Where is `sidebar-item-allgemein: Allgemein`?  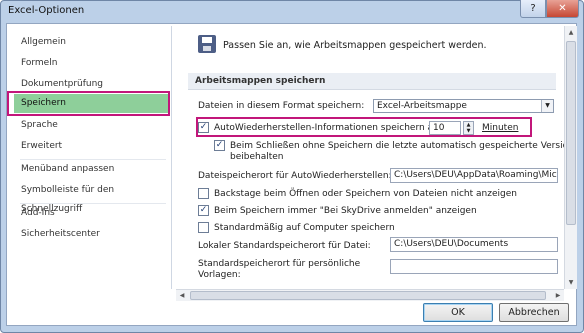 sidebar-item-allgemein: Allgemein is located at coordinates (92, 42).